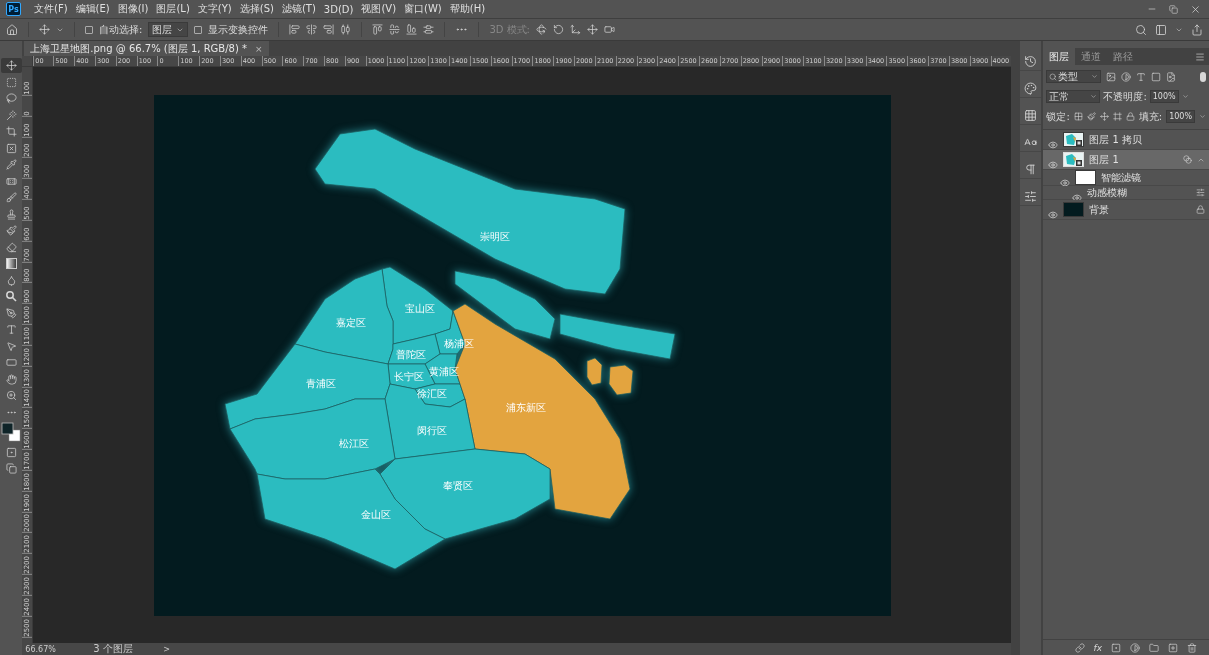  What do you see at coordinates (173, 9) in the screenshot?
I see `menu-item: 图层(L)` at bounding box center [173, 9].